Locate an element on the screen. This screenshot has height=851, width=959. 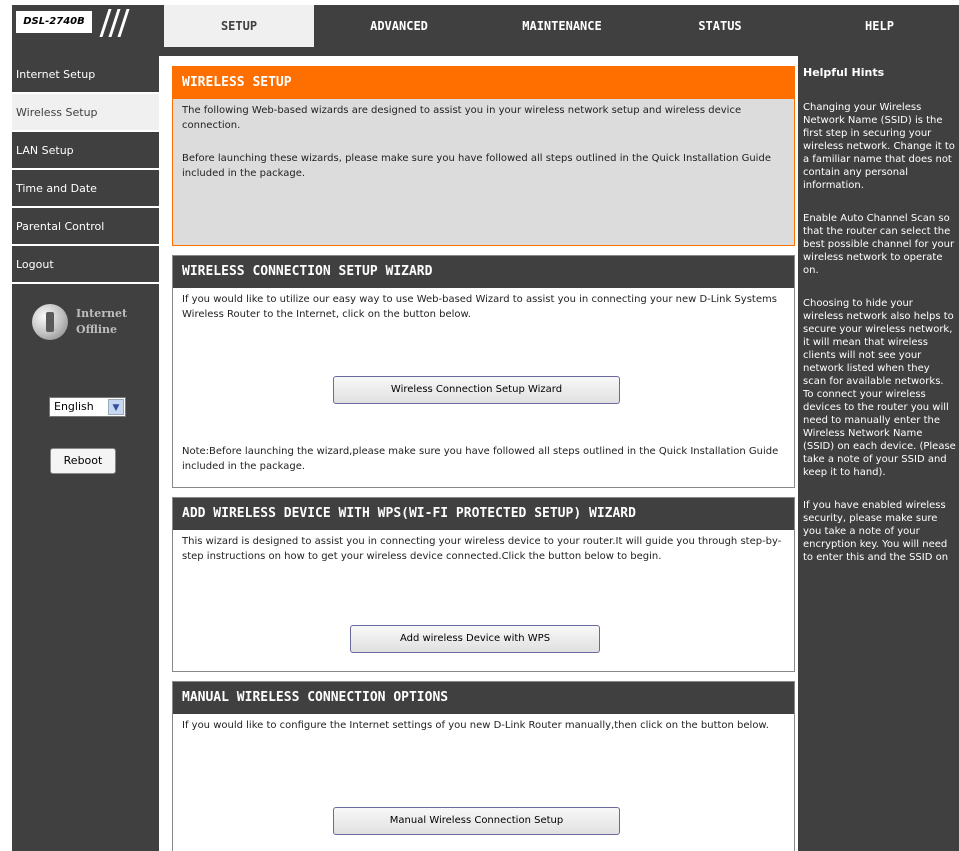
language-select: English ▼ is located at coordinates (87, 407).